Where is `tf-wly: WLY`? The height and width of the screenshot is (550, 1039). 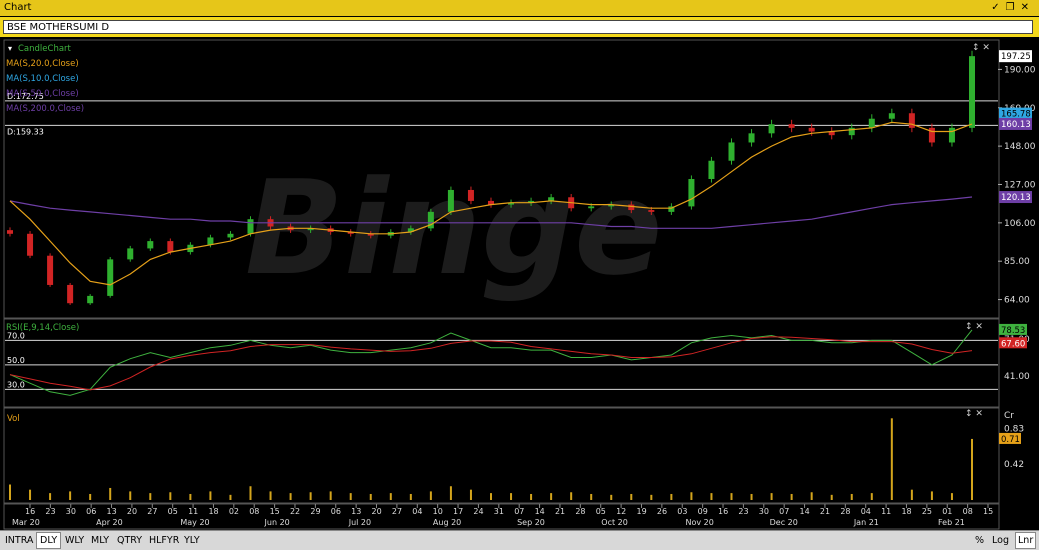
tf-wly: WLY is located at coordinates (74, 540).